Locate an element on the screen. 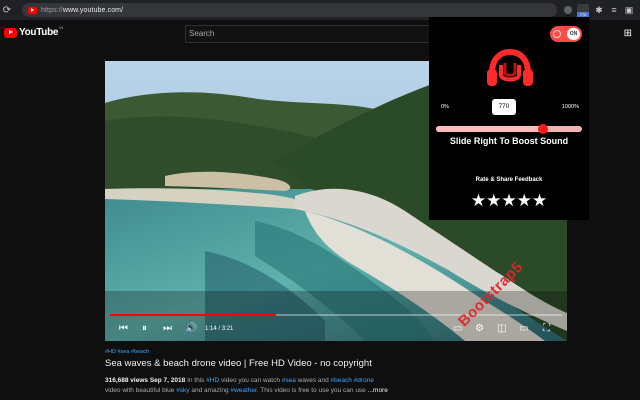 This screenshot has height=400, width=640. toggle-indicator-icon is located at coordinates (557, 34).